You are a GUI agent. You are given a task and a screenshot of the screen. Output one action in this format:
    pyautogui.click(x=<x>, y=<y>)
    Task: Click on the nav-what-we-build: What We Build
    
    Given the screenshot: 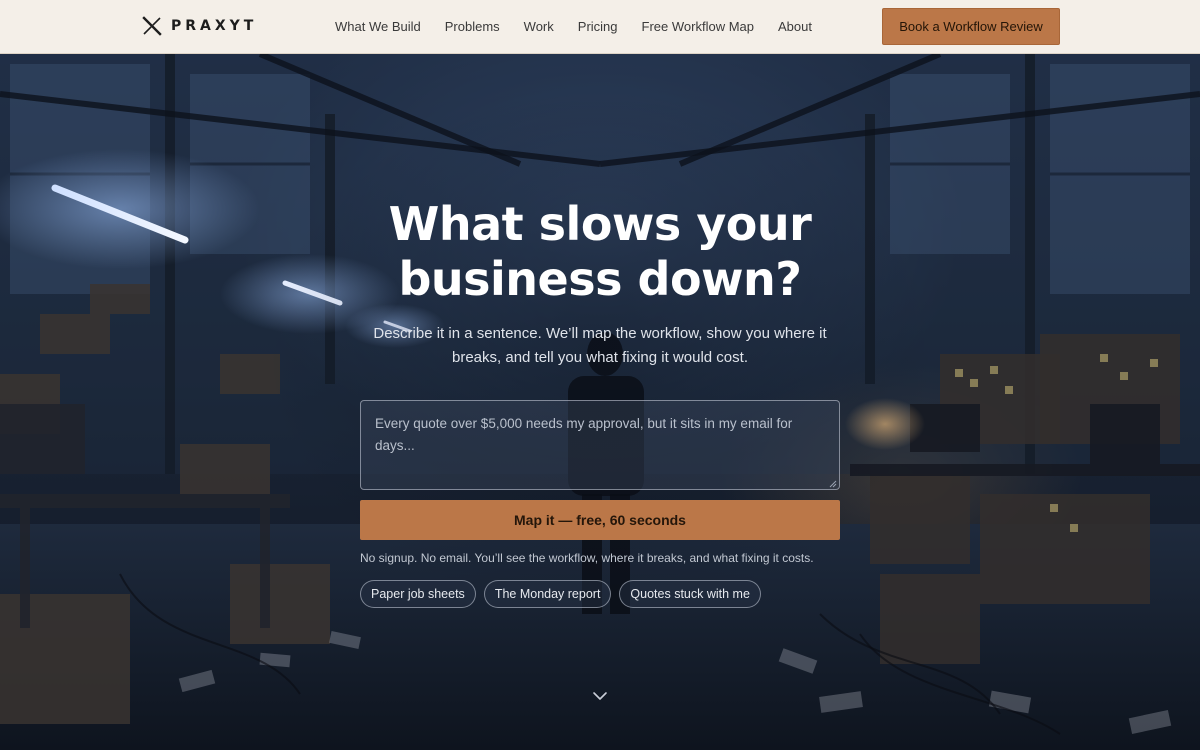 What is the action you would take?
    pyautogui.click(x=378, y=26)
    